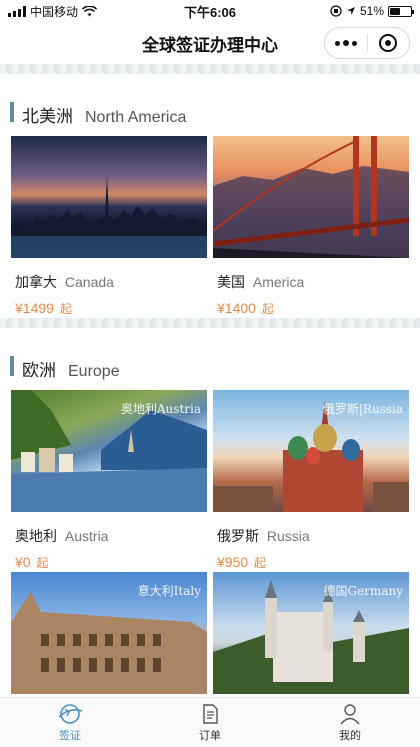 The height and width of the screenshot is (747, 420). Describe the element at coordinates (210, 735) in the screenshot. I see `tab-label: 订单` at that location.